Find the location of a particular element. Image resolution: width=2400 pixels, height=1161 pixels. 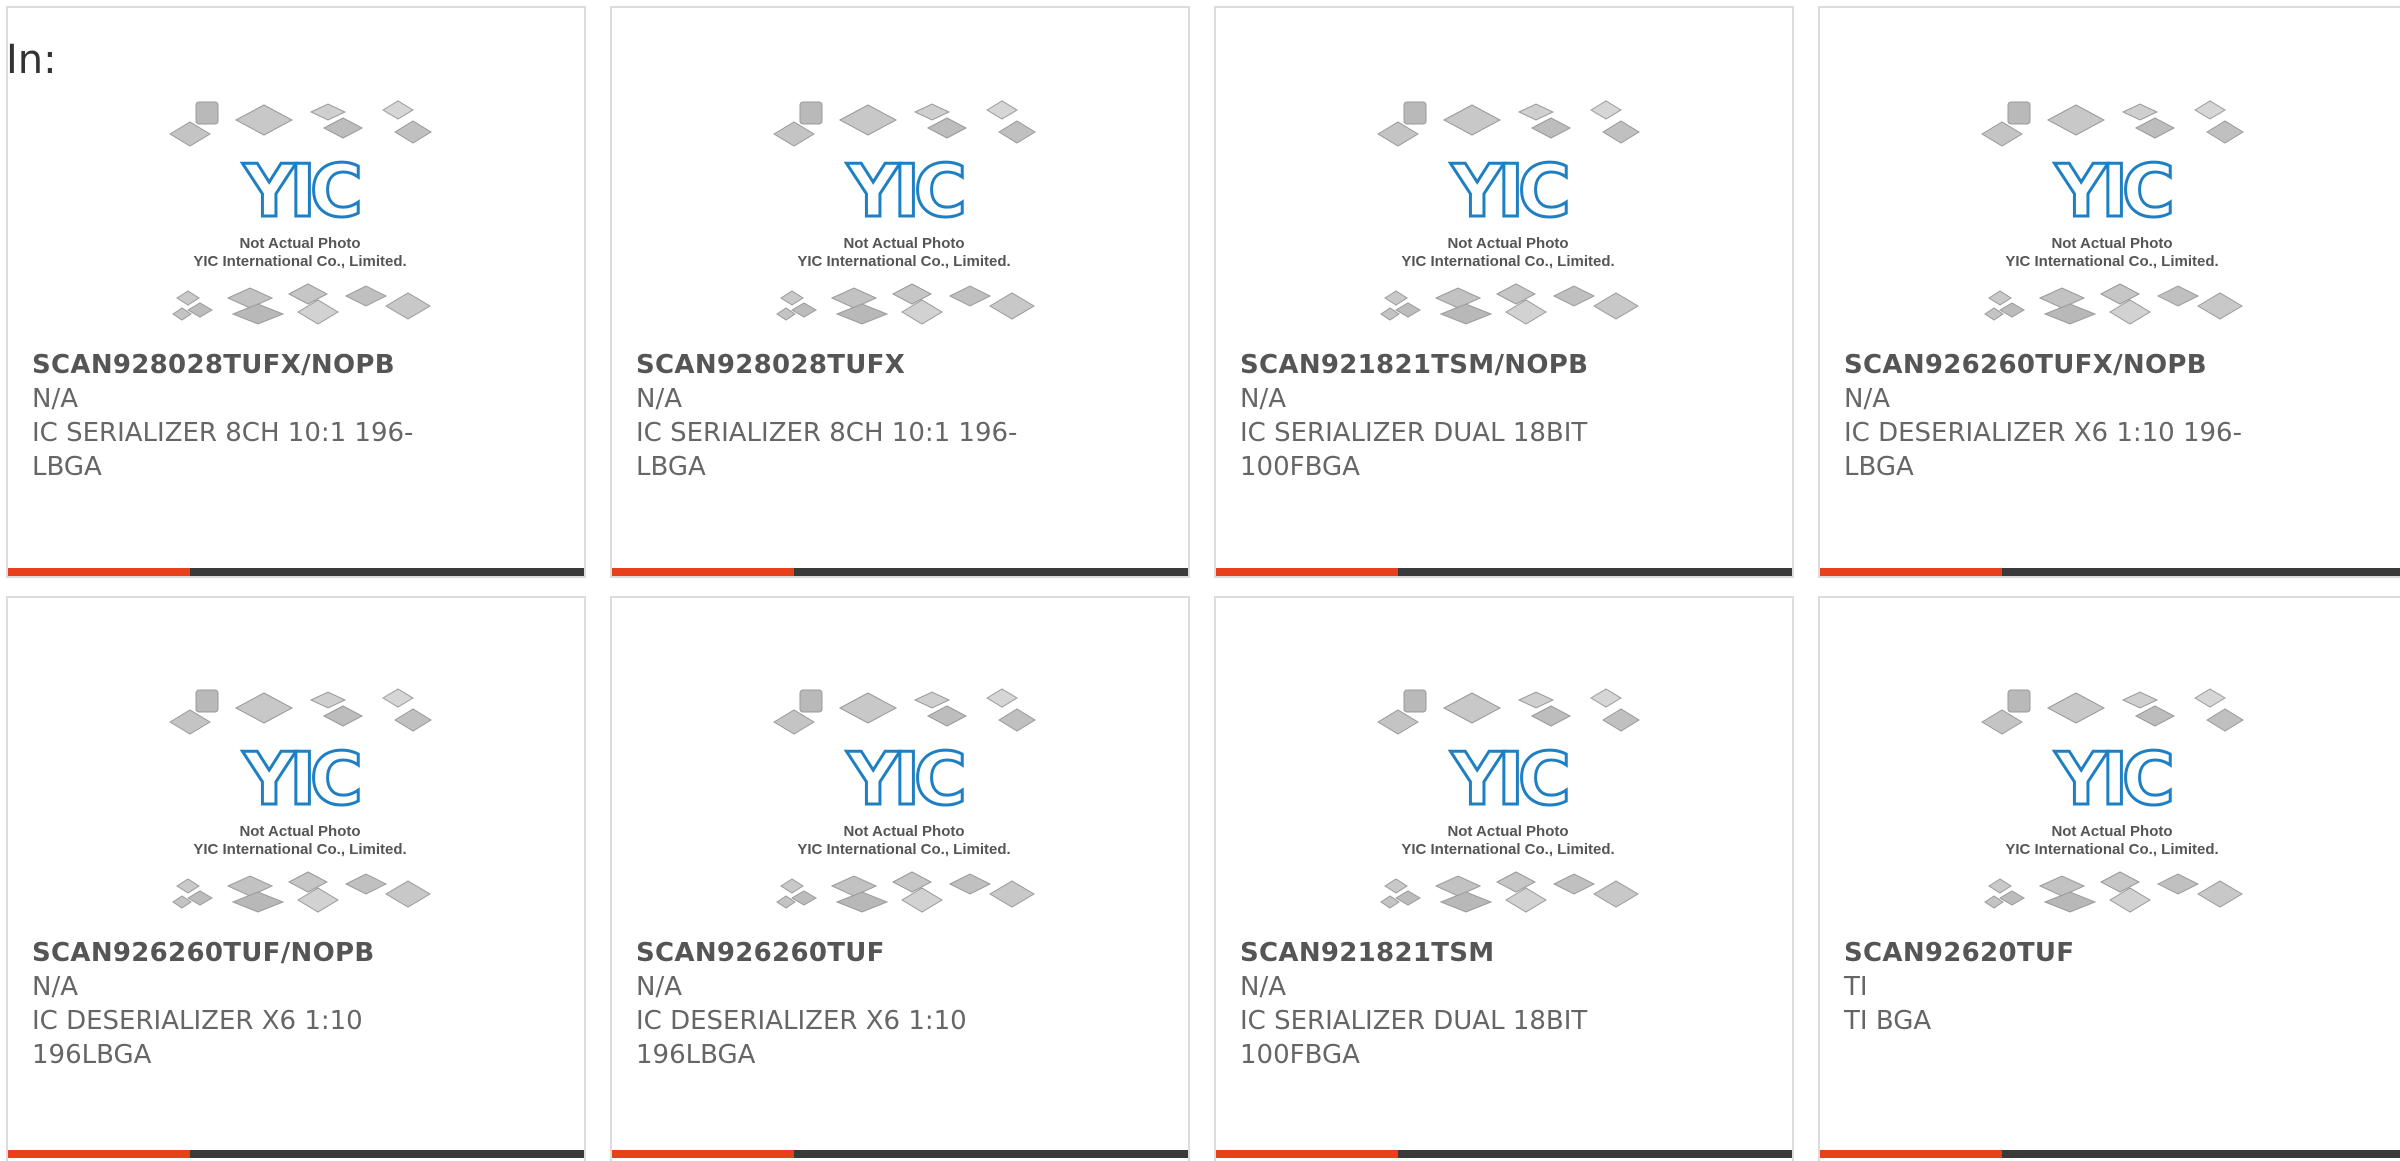

manufacturer: TI is located at coordinates (1856, 987).